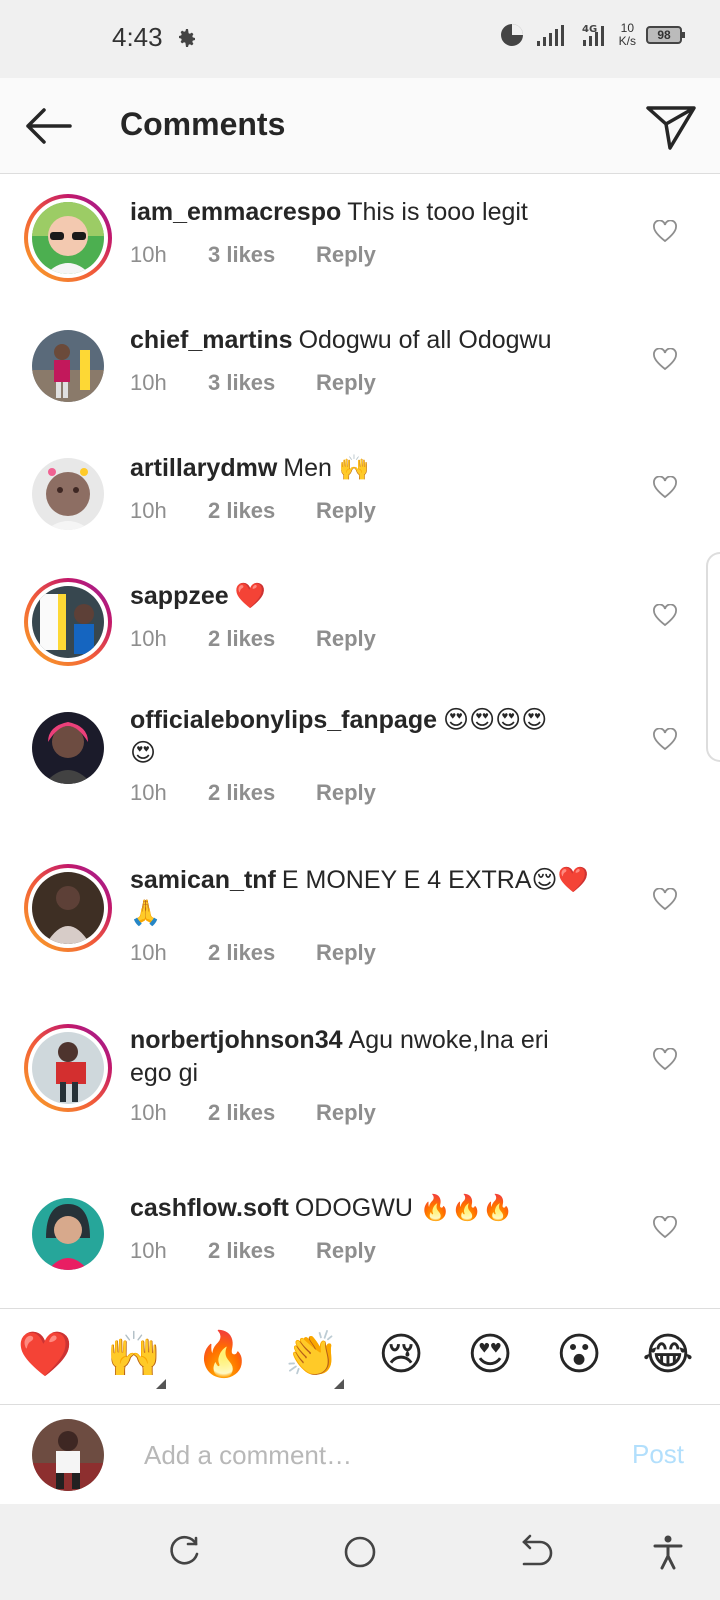 The width and height of the screenshot is (720, 1600). What do you see at coordinates (326, 468) in the screenshot?
I see `comment-message: Men 🙌` at bounding box center [326, 468].